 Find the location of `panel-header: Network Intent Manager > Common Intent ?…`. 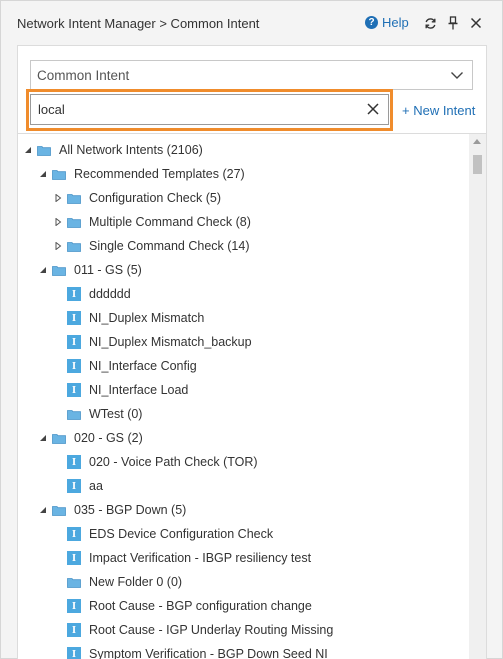

panel-header: Network Intent Manager > Common Intent ?… is located at coordinates (251, 23).